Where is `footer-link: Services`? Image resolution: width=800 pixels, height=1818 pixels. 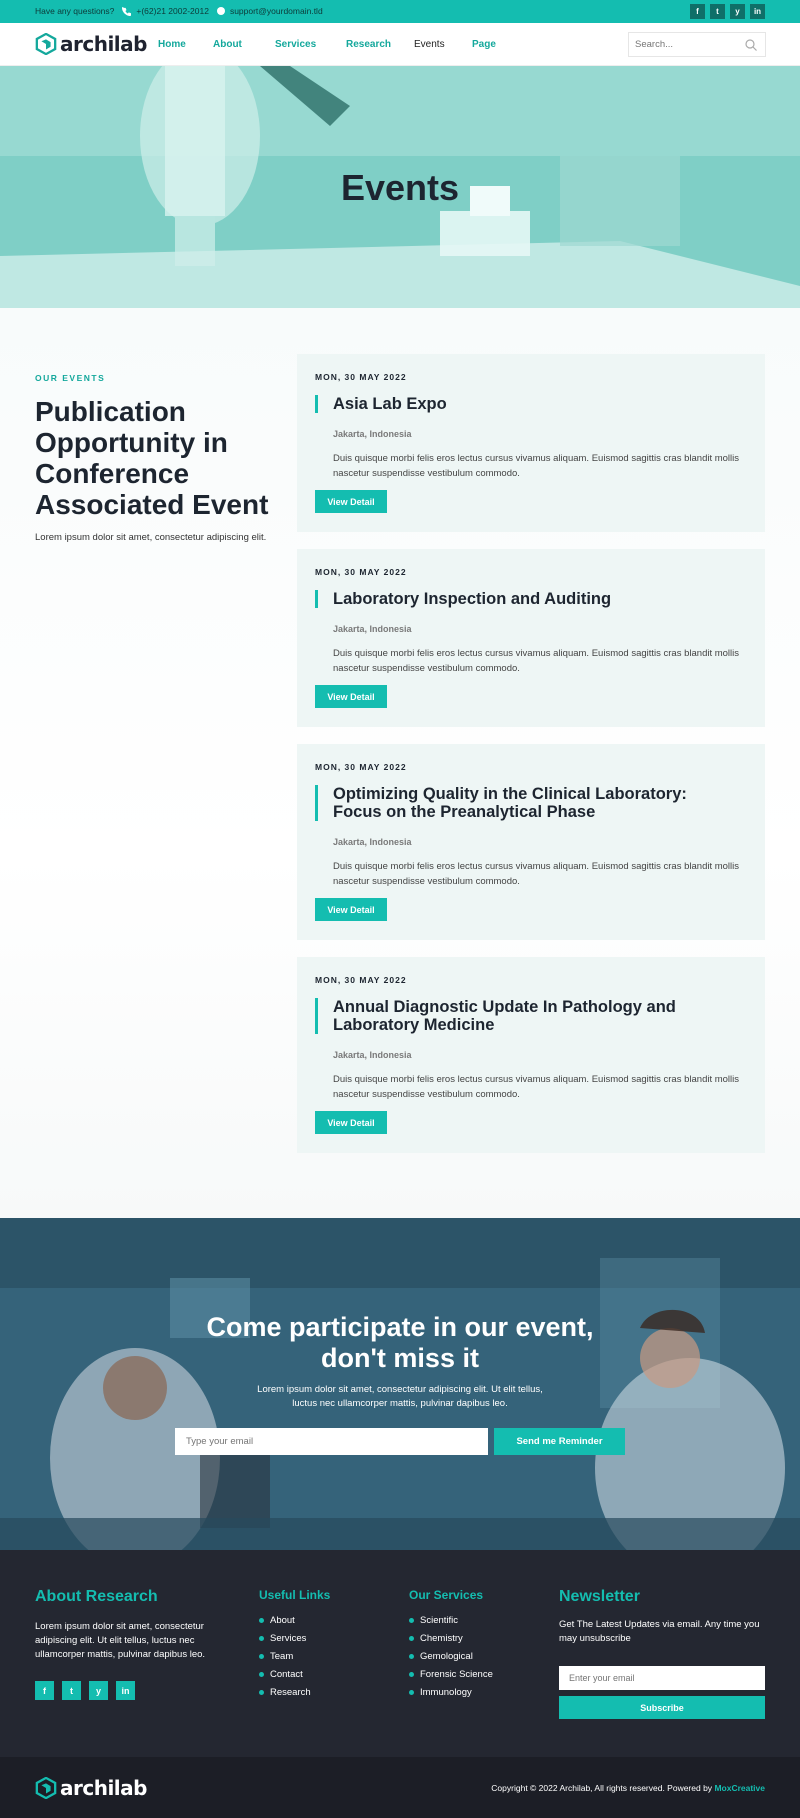
footer-link: Services is located at coordinates (285, 1638).